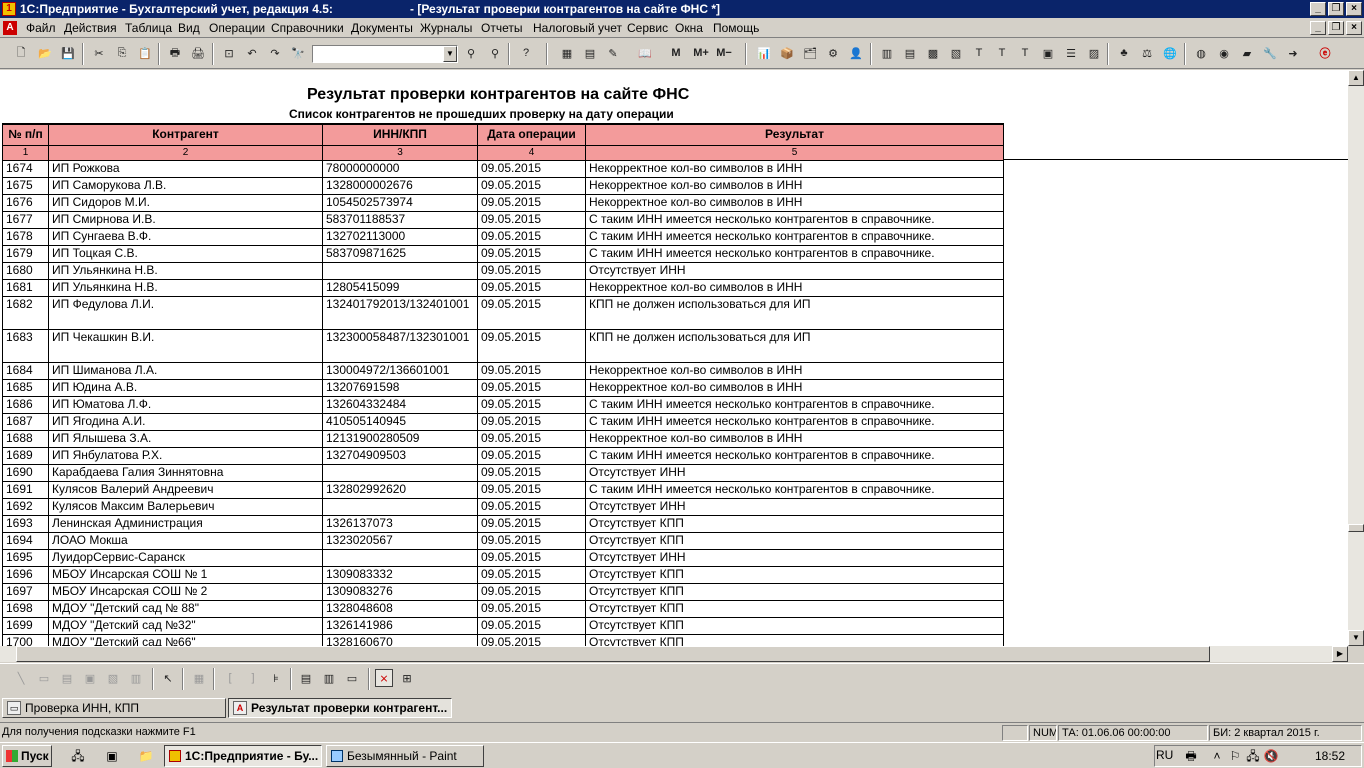 This screenshot has height=768, width=1364. What do you see at coordinates (1191, 756) in the screenshot?
I see `printer-tray-icon: 🖶` at bounding box center [1191, 756].